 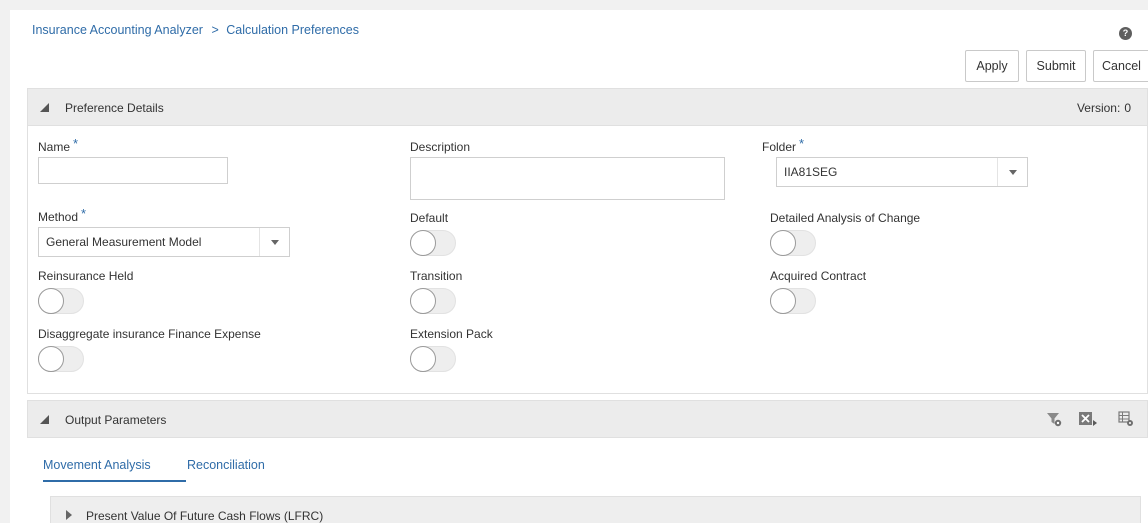 I want to click on cancel-button: Cancel, so click(x=1120, y=66).